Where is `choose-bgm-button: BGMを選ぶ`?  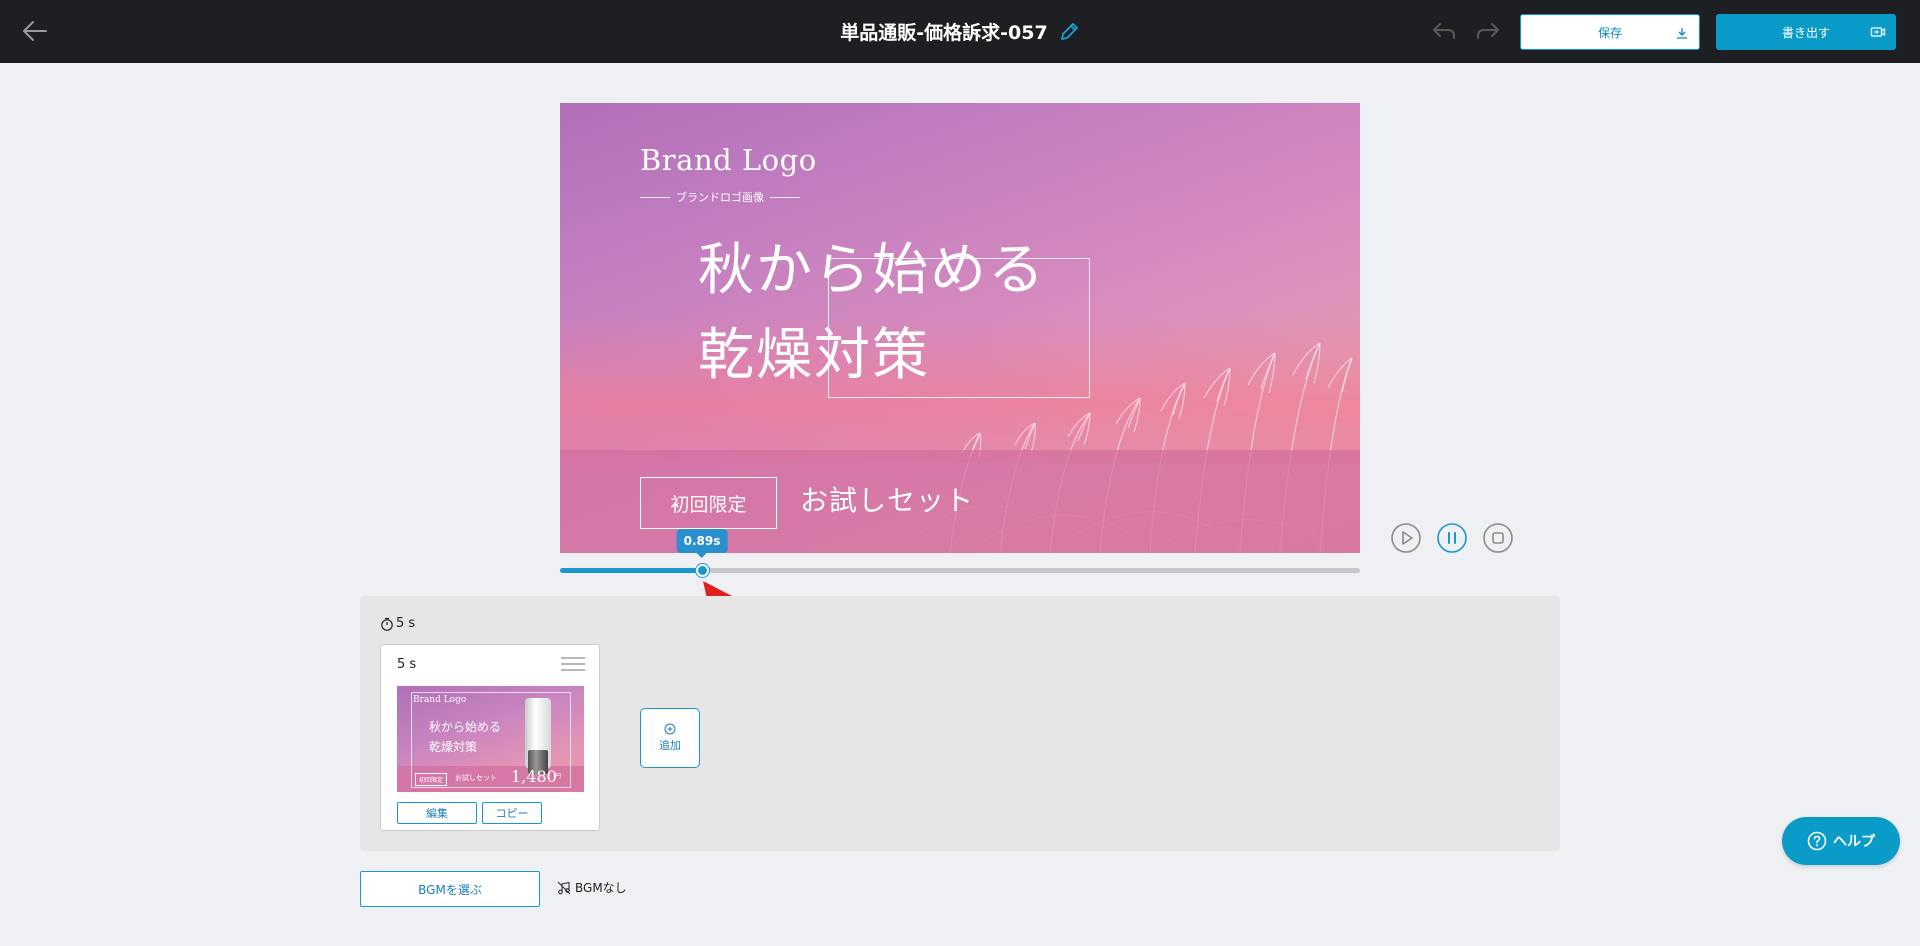 choose-bgm-button: BGMを選ぶ is located at coordinates (450, 889).